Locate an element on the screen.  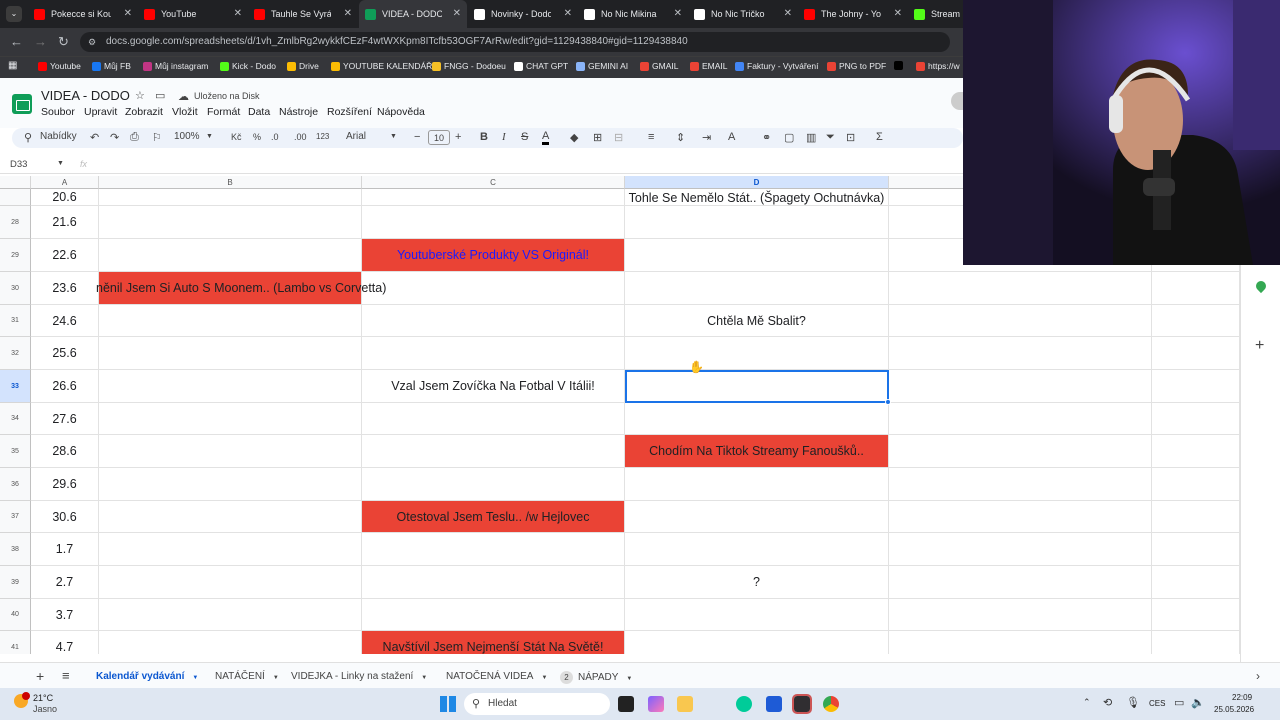
chevron-down-icon: ▼ is located at coordinates (195, 678).